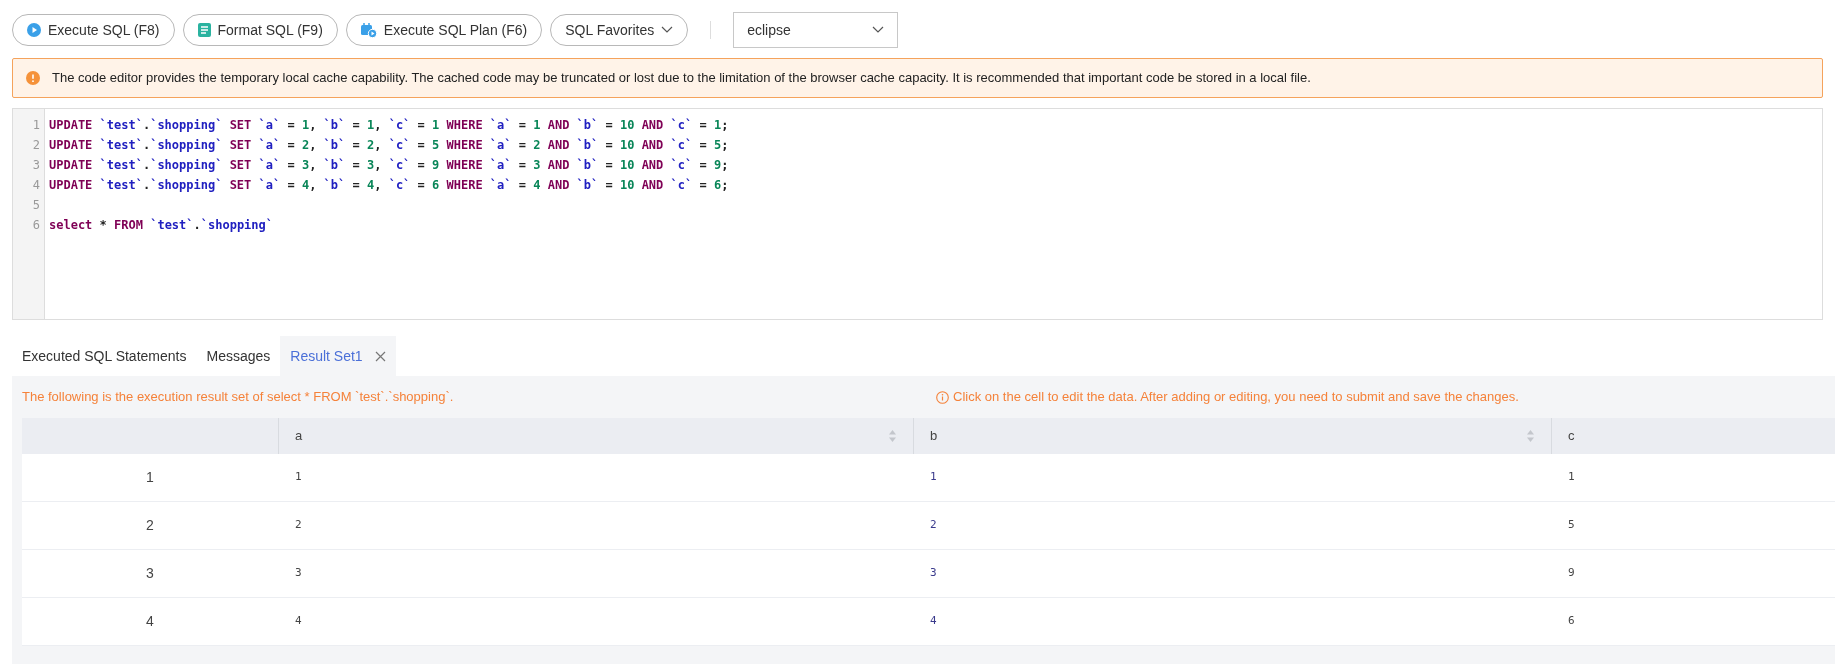 The image size is (1835, 664). I want to click on notice-text: The code editor provides the temporary local cache capability. The cached code may be truncated or lost due to the limitation of the browser cache capacity. It is recommended that important code be stored in a local file., so click(681, 78).